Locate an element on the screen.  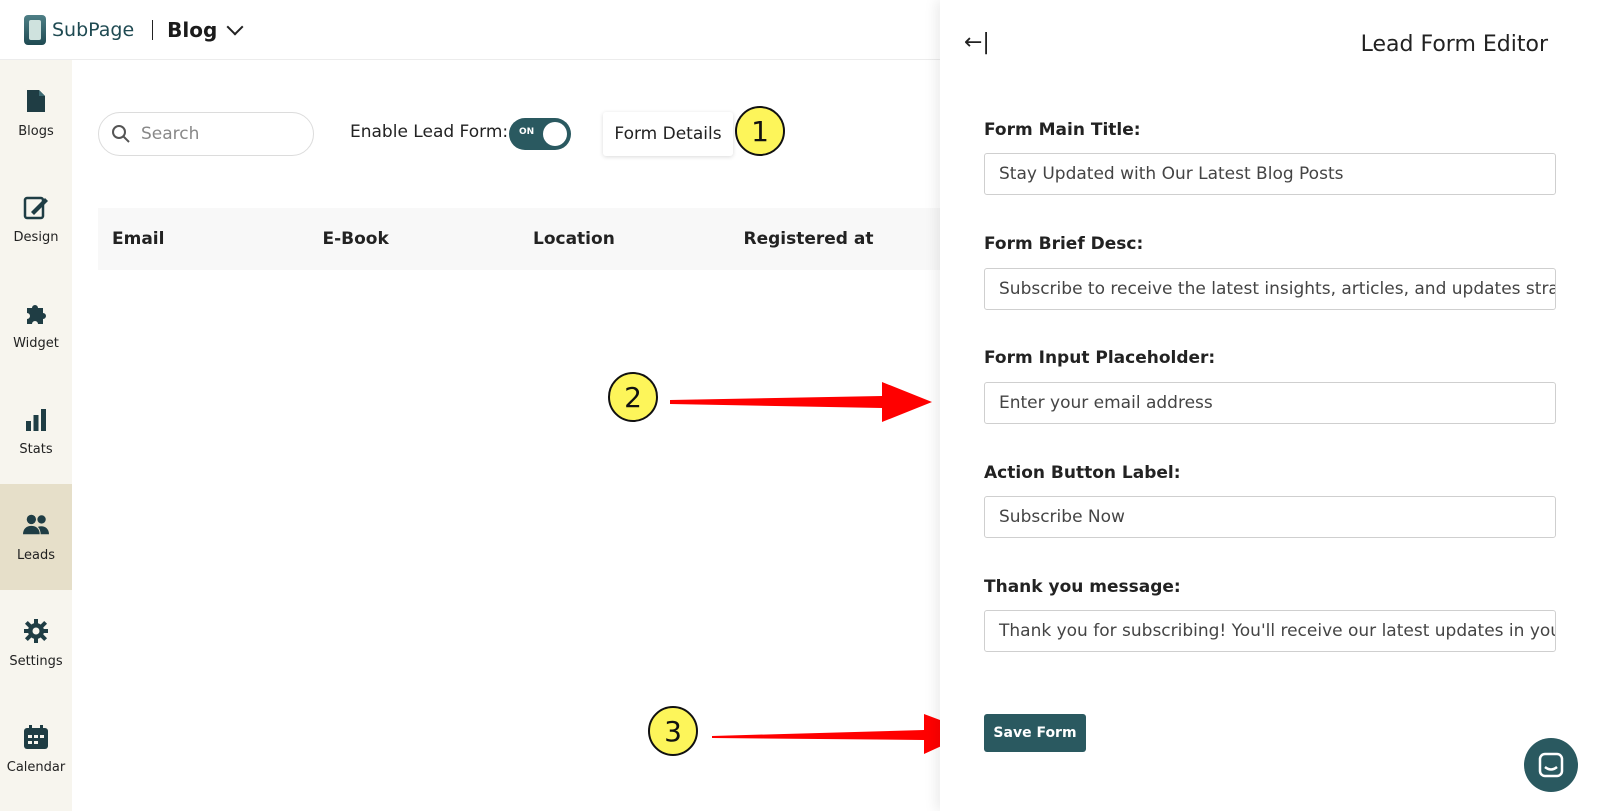
gear-icon is located at coordinates (36, 631).